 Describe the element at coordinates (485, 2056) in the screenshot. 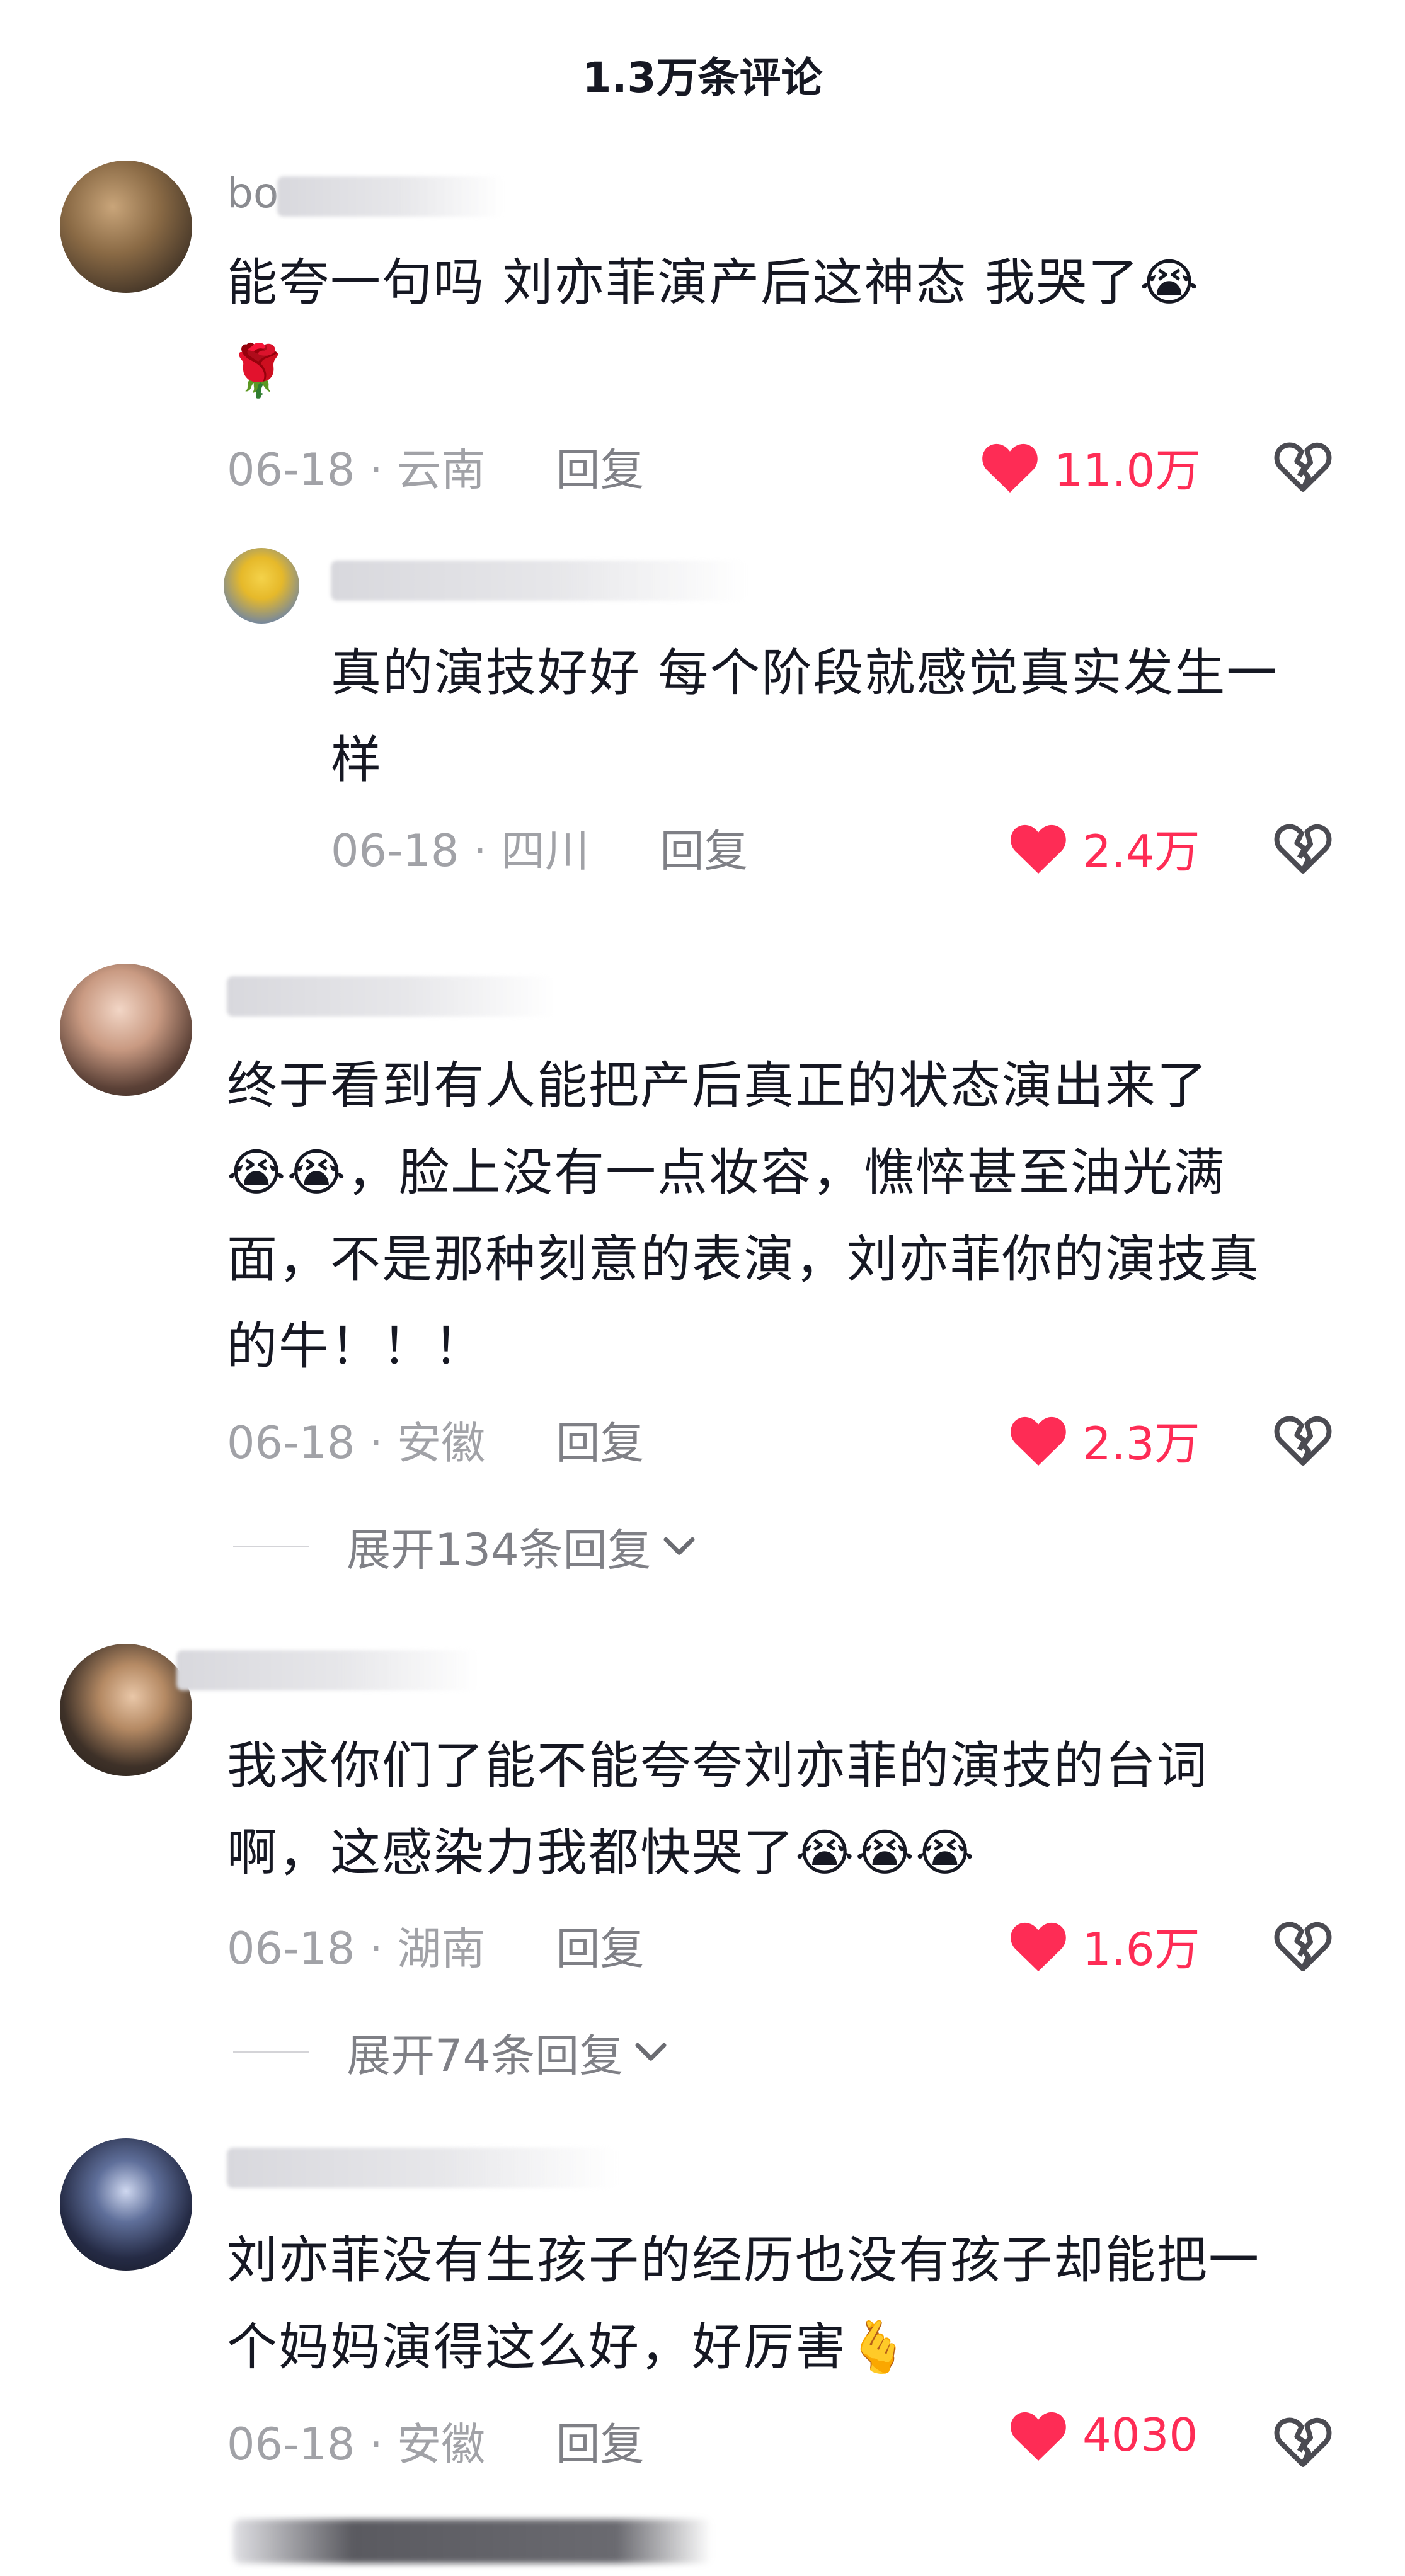

I see `expand-replies-label: 展开74条回复` at that location.